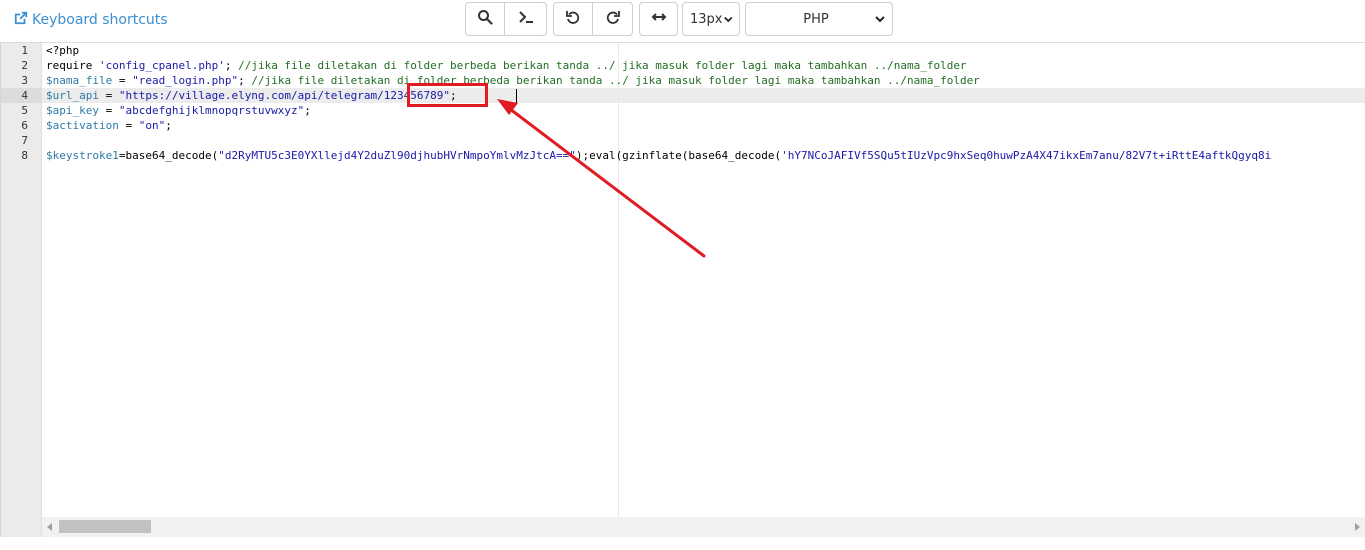 This screenshot has width=1365, height=550. I want to click on line-number: 1, so click(24, 50).